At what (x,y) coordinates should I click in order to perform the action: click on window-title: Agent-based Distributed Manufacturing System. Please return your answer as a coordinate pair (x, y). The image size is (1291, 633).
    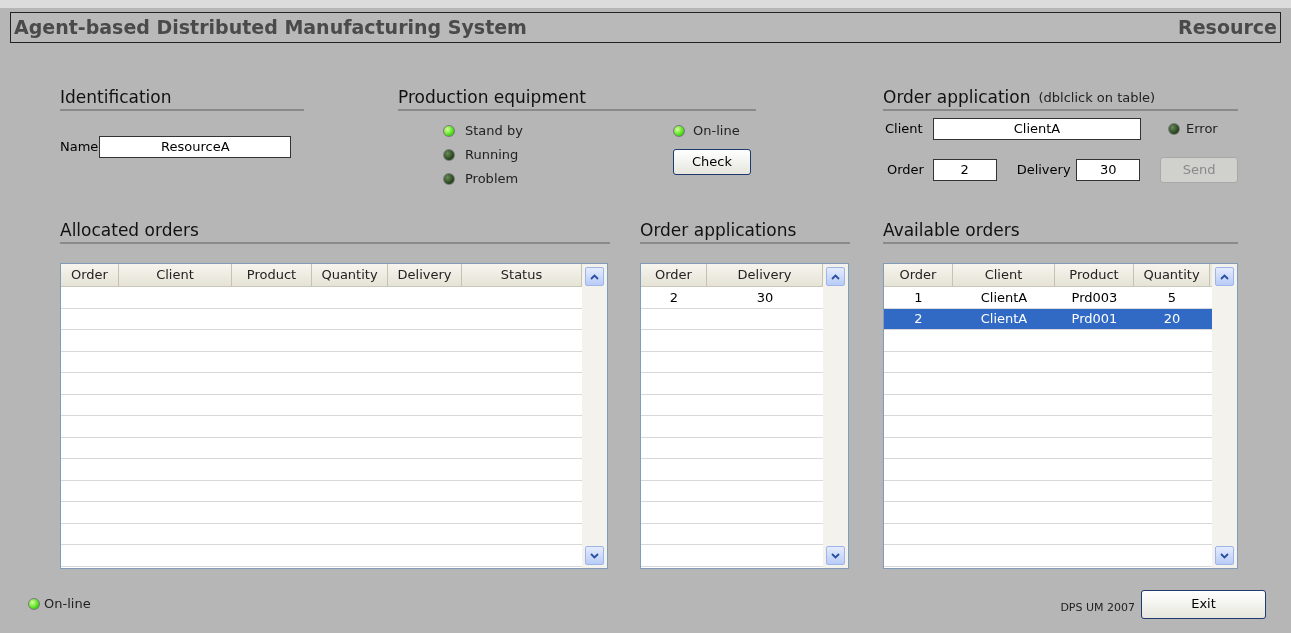
    Looking at the image, I should click on (270, 28).